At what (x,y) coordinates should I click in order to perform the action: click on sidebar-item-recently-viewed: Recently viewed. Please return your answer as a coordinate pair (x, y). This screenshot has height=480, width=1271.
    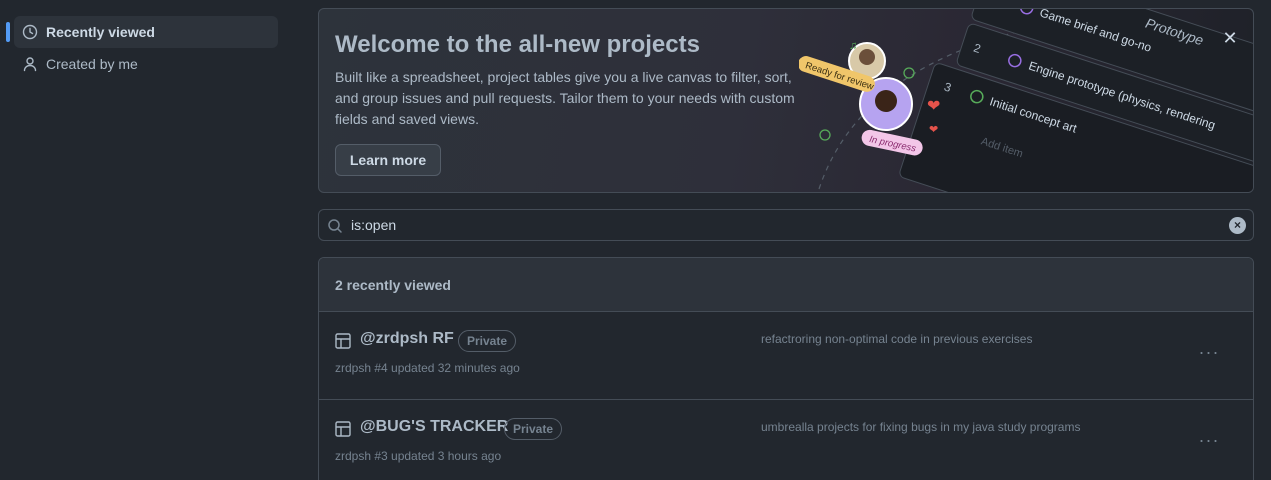
    Looking at the image, I should click on (142, 32).